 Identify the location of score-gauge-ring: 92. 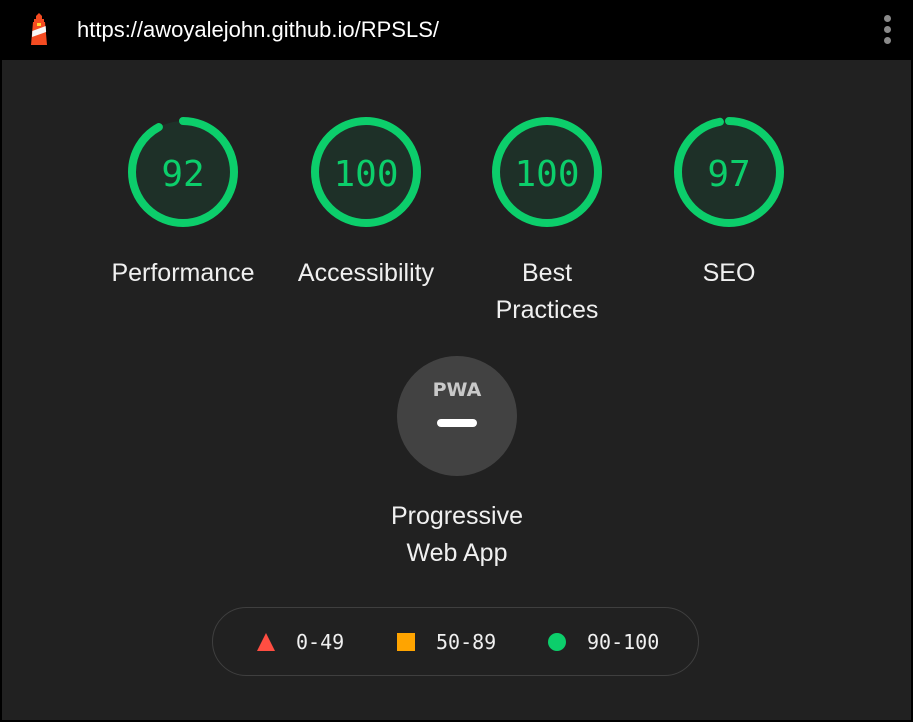
(183, 172).